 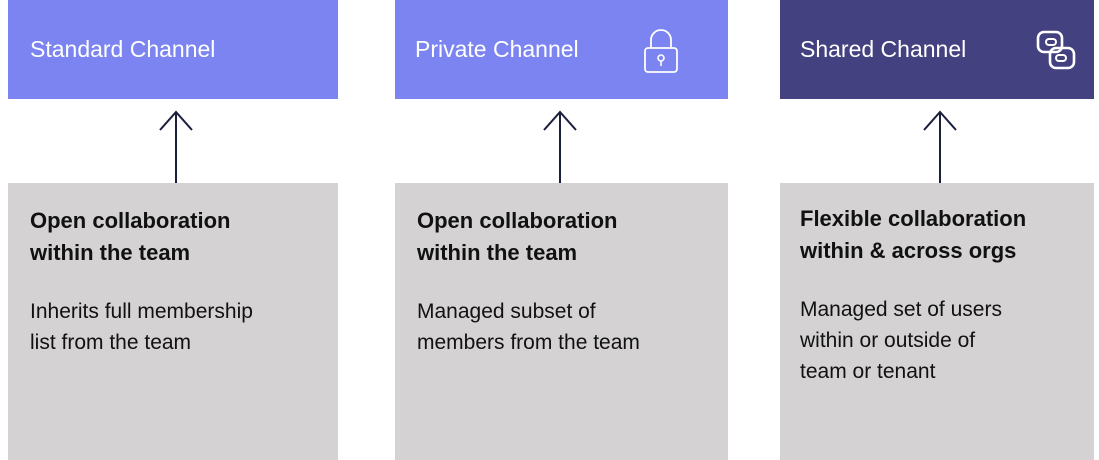 What do you see at coordinates (123, 49) in the screenshot?
I see `header-label: Standard Channel` at bounding box center [123, 49].